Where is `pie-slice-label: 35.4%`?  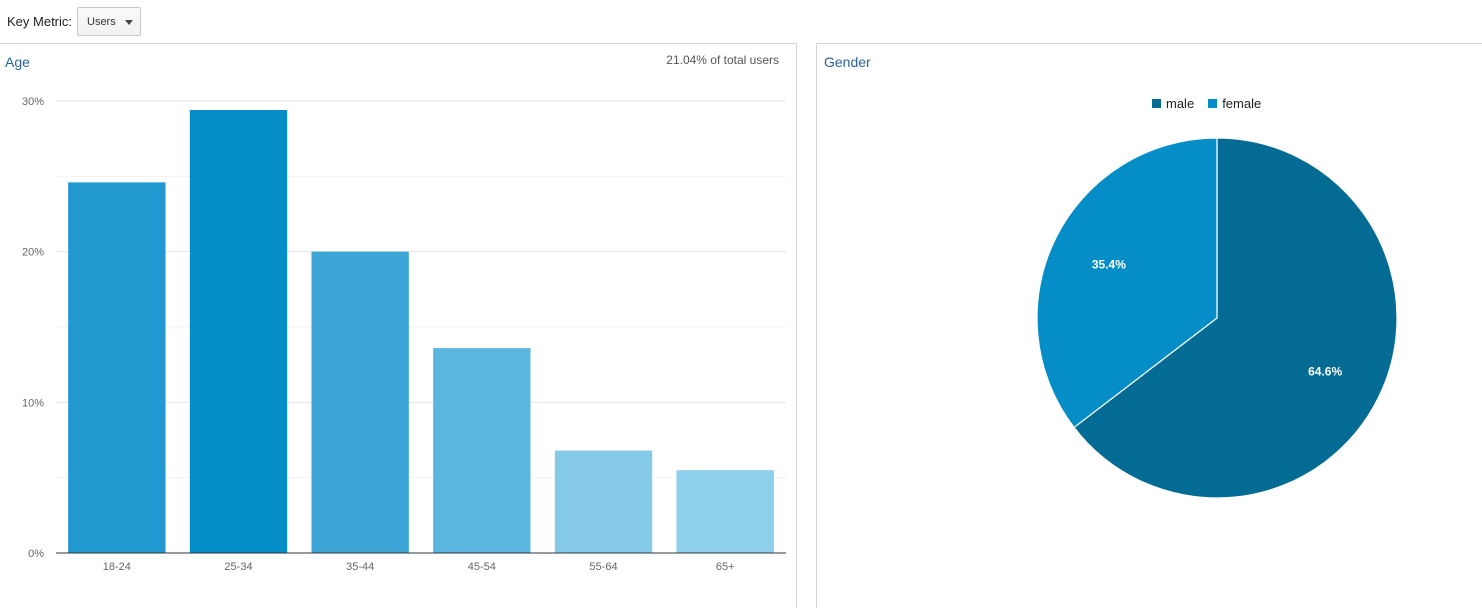 pie-slice-label: 35.4% is located at coordinates (1109, 265).